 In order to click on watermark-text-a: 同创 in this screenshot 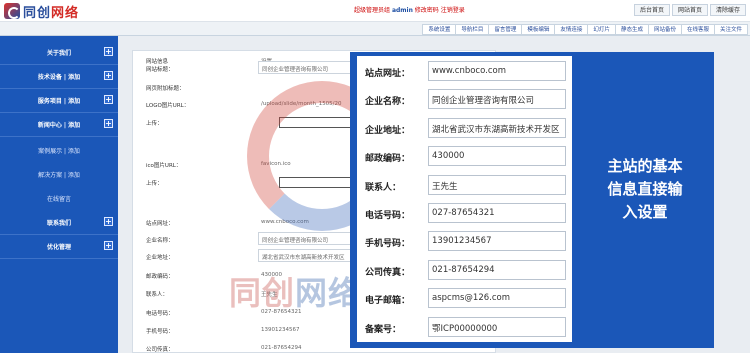, I will do `click(262, 293)`.